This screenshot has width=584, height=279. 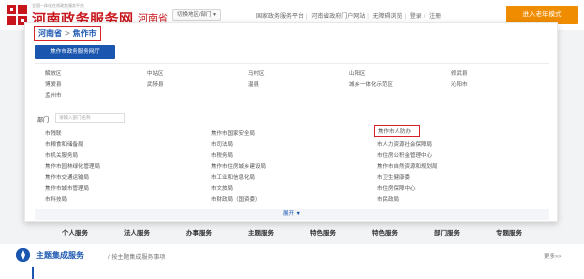 I want to click on themes-more-link: 更多>>, so click(x=552, y=256).